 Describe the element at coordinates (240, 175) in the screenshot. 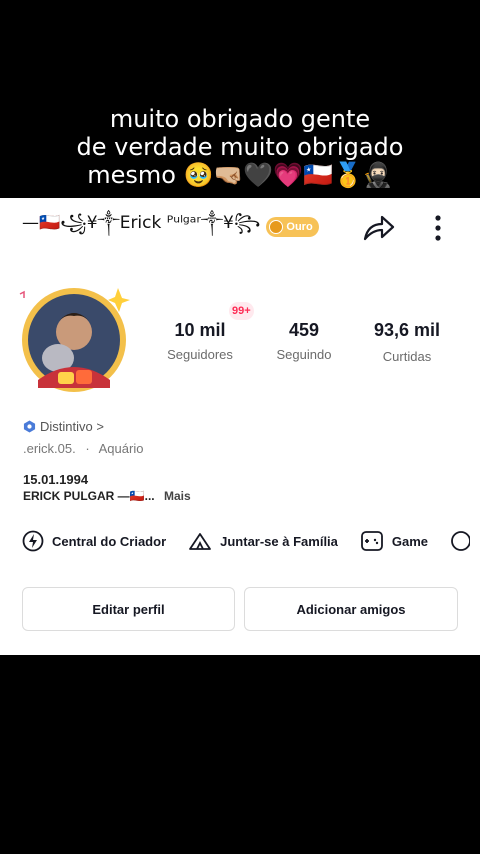

I see `caption-line-3: mesmo 🥹🤜🏼🖤💗🇨🇱🥇🥷🏻` at that location.